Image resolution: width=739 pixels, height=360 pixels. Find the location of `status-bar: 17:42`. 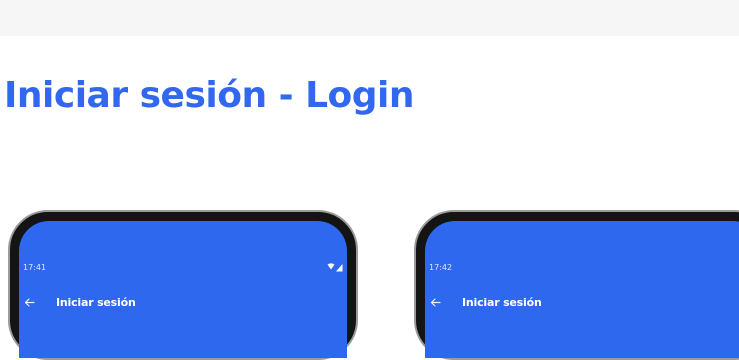

status-bar: 17:42 is located at coordinates (582, 269).